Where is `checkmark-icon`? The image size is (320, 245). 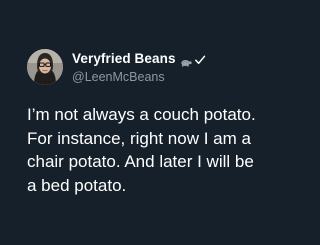
checkmark-icon is located at coordinates (200, 59).